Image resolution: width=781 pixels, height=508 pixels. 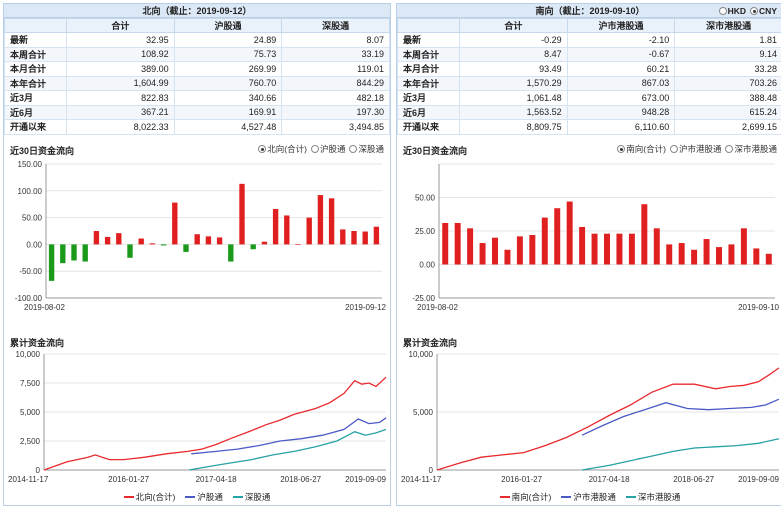 What do you see at coordinates (421, 354) in the screenshot?
I see `y-tick-label: 10,000` at bounding box center [421, 354].